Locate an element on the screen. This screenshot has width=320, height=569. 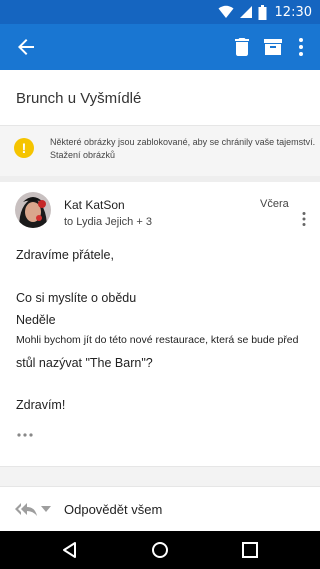
navigation-bar is located at coordinates (160, 550).